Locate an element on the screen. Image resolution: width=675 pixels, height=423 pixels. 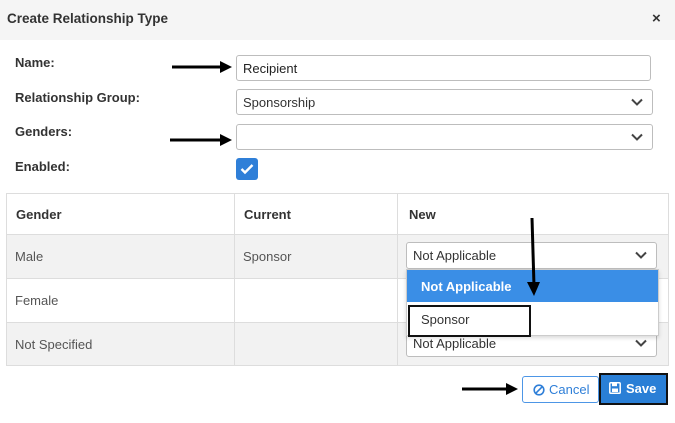
genders-label: Genders: is located at coordinates (44, 131).